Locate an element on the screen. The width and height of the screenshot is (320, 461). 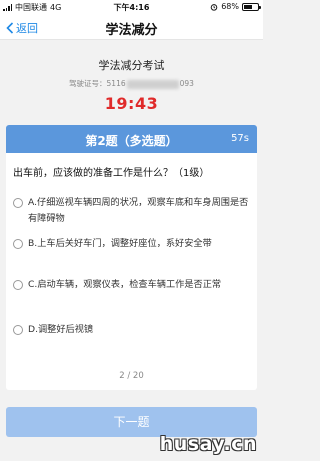
alarm-icon is located at coordinates (214, 7).